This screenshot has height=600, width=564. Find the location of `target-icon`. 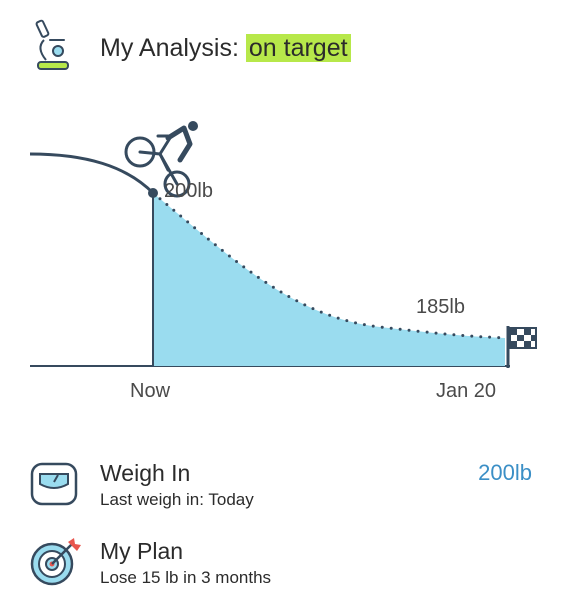

target-icon is located at coordinates (55, 562).